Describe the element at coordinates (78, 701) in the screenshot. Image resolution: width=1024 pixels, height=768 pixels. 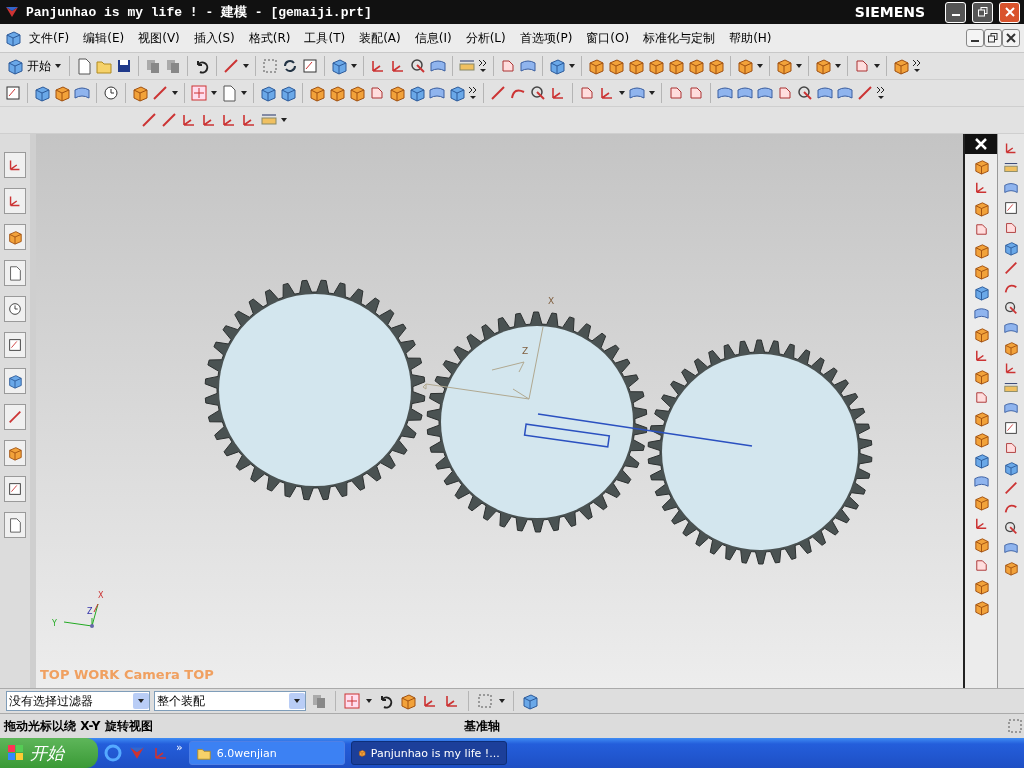
I see `selection-filter-dropdown: 没有选择过滤器` at that location.